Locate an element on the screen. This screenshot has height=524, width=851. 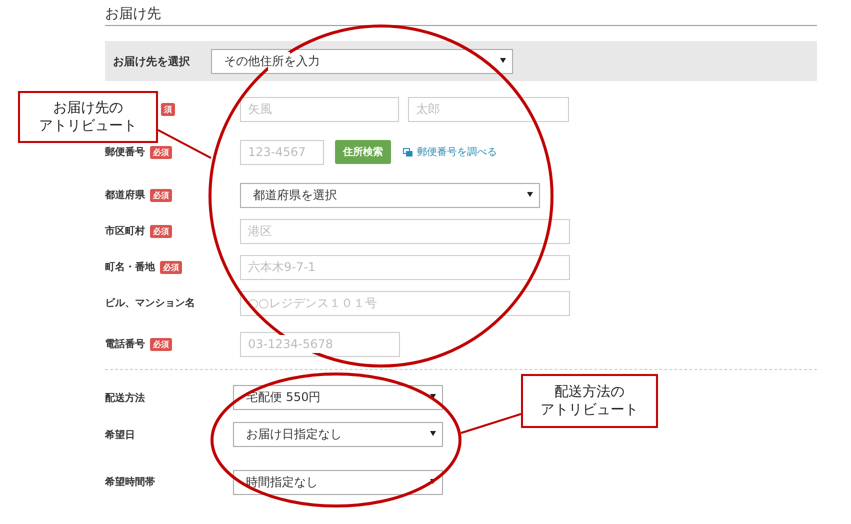
field-label: ビル、マンション名 is located at coordinates (150, 303).